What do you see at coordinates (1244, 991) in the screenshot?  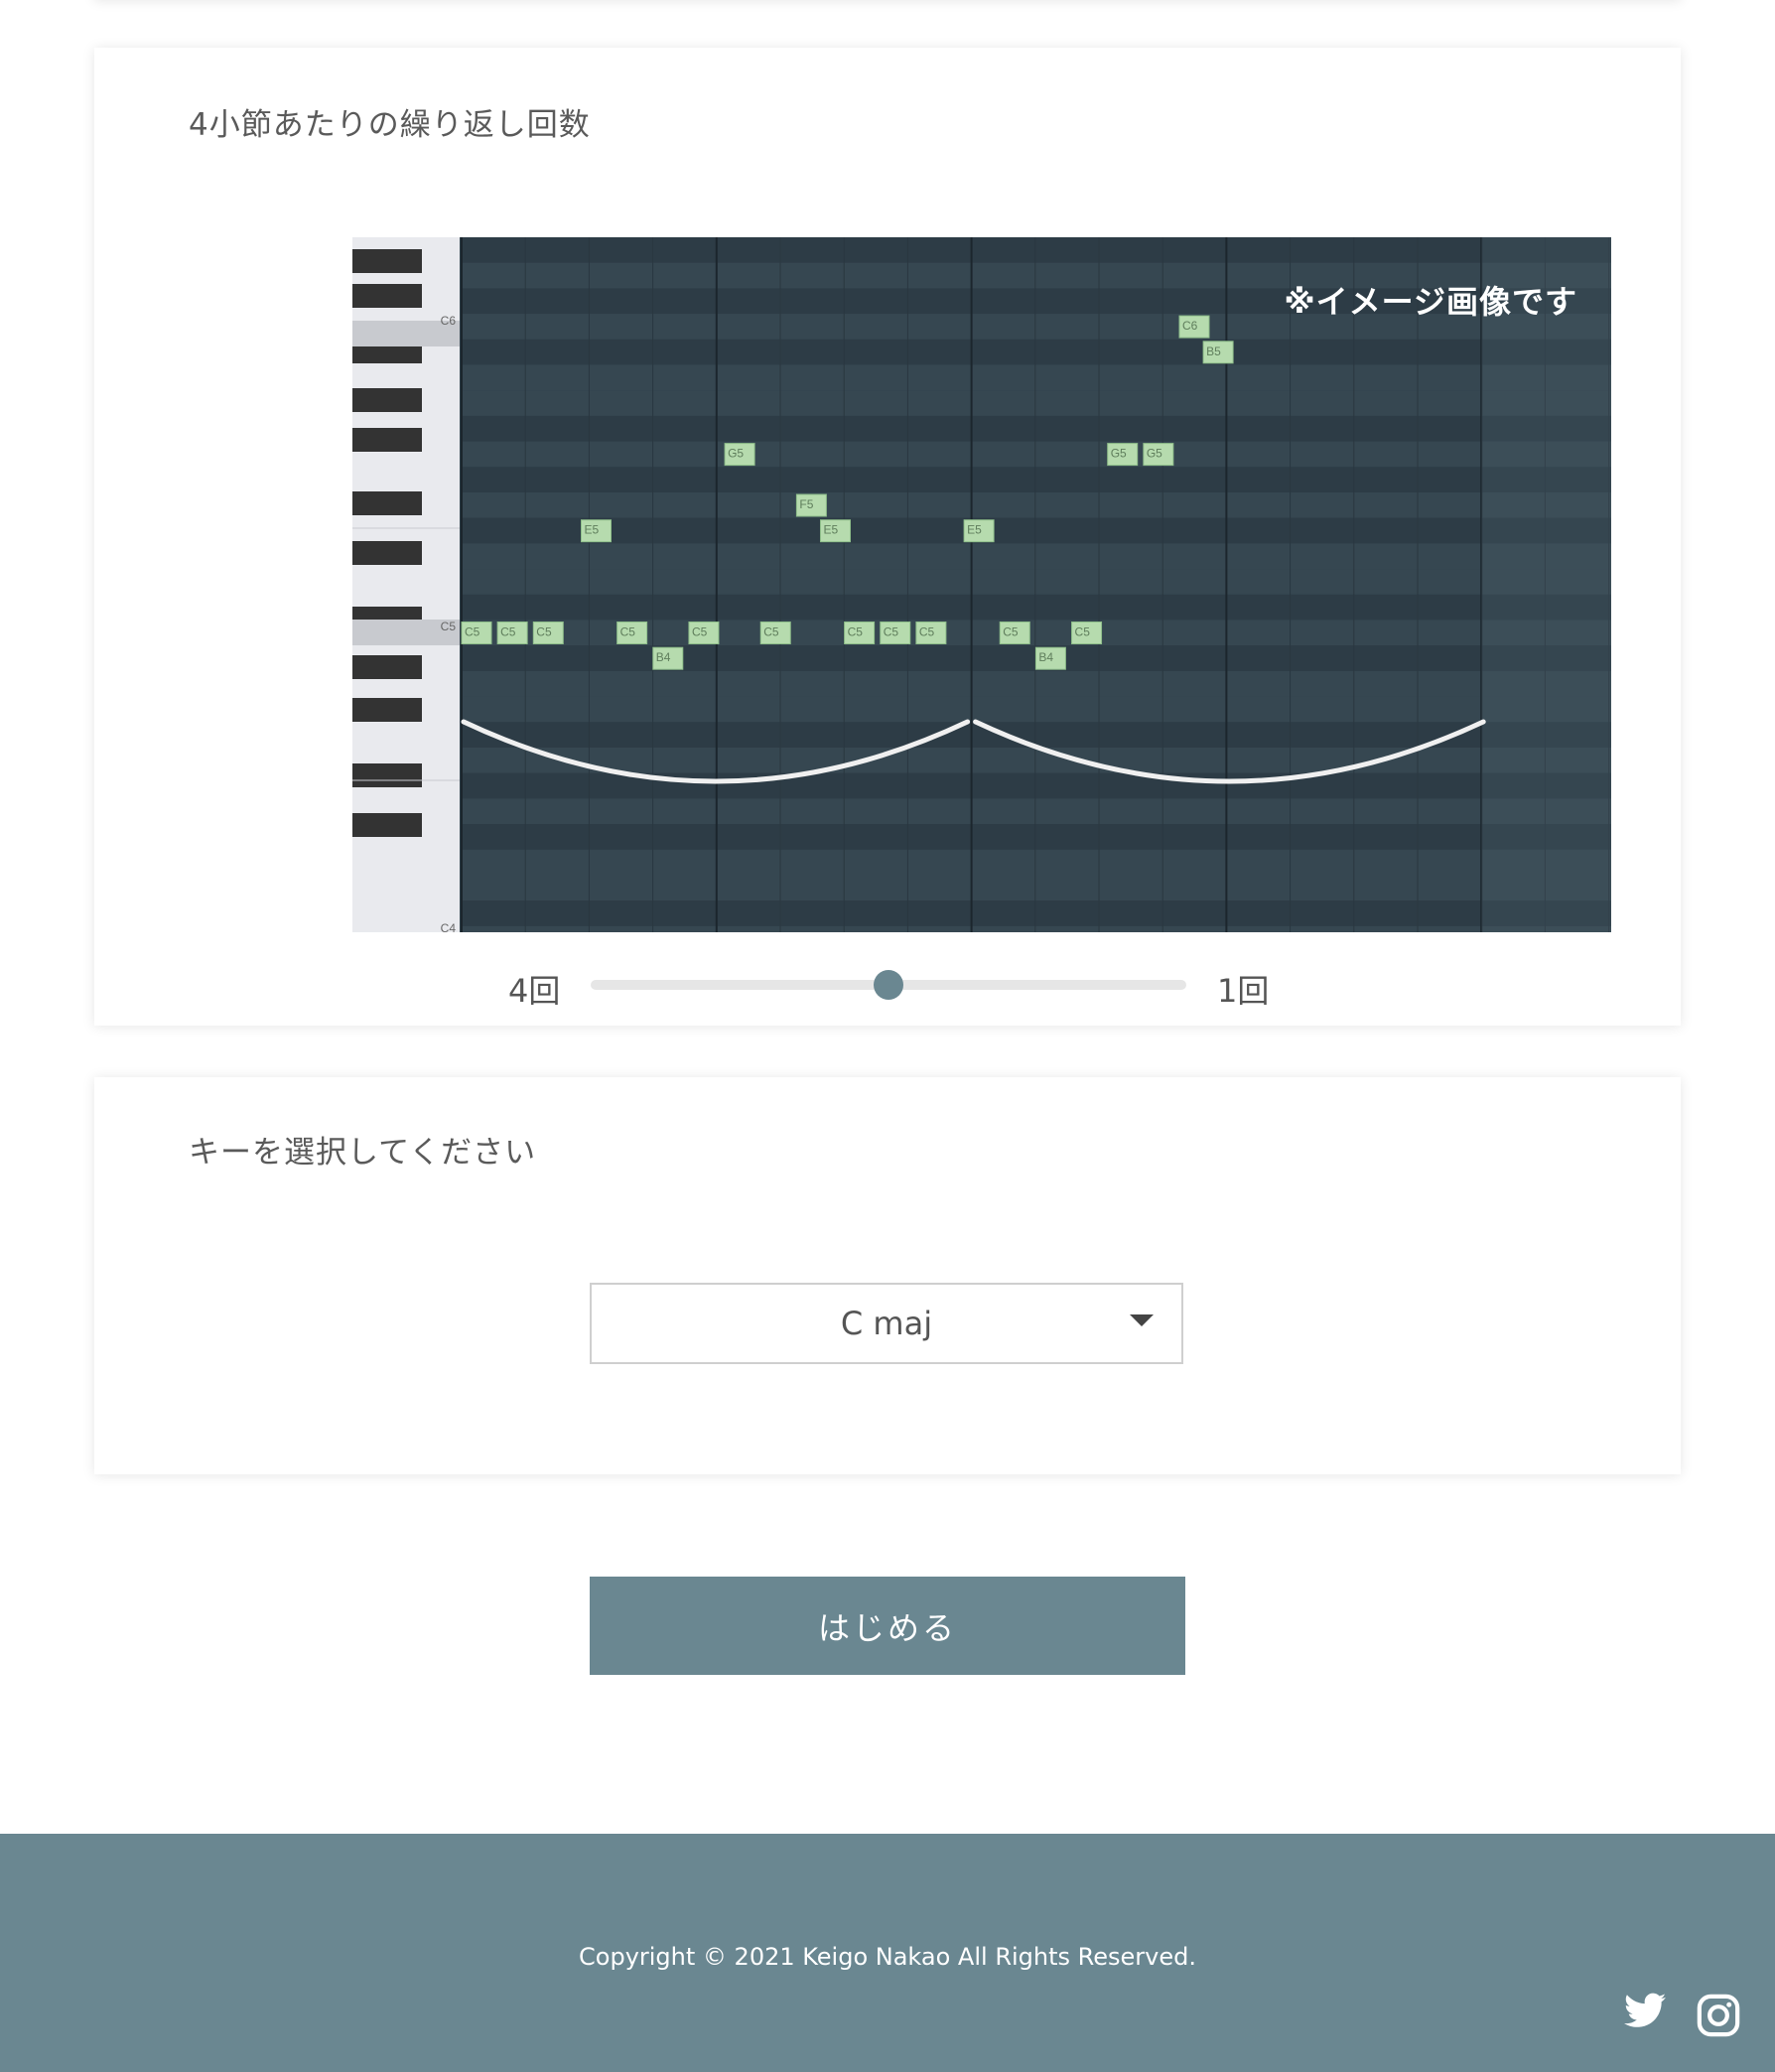 I see `slider-max-label: 1回` at bounding box center [1244, 991].